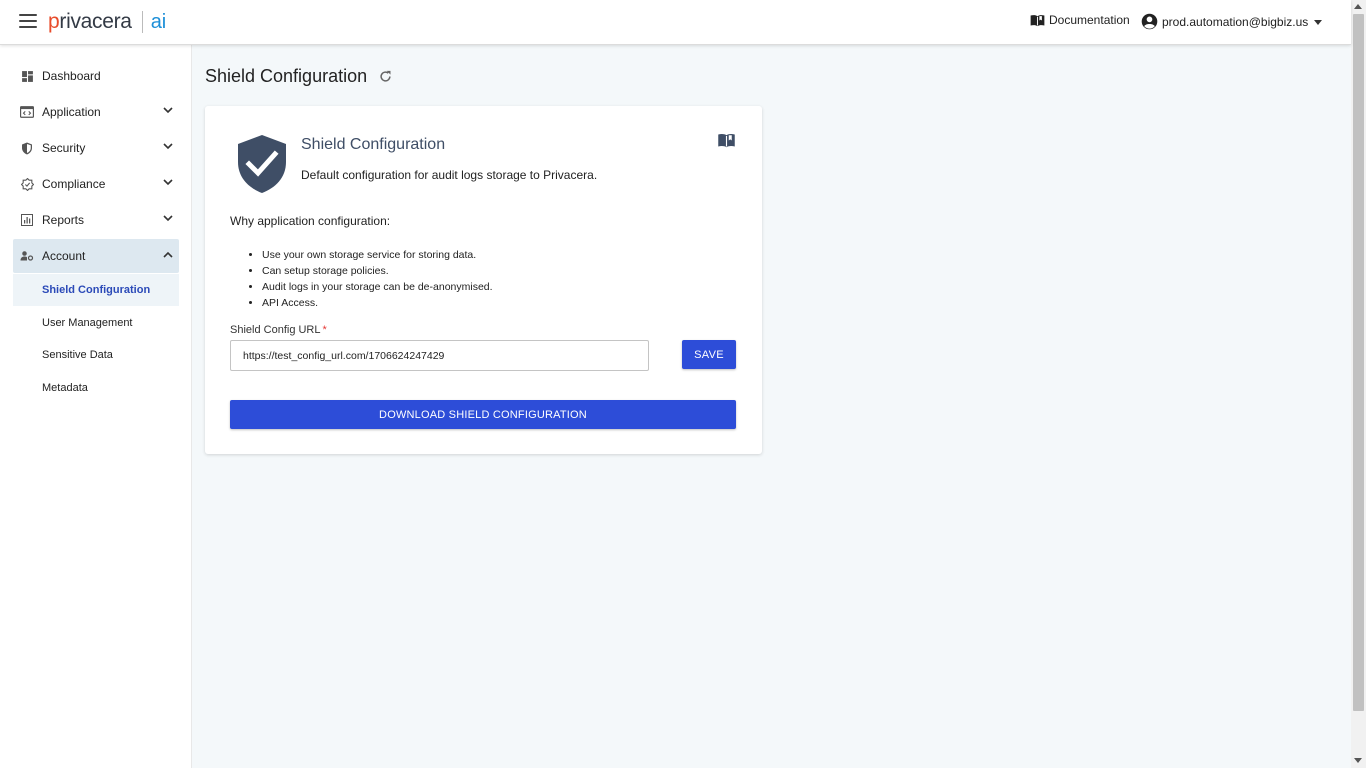  I want to click on security-shield-icon, so click(27, 148).